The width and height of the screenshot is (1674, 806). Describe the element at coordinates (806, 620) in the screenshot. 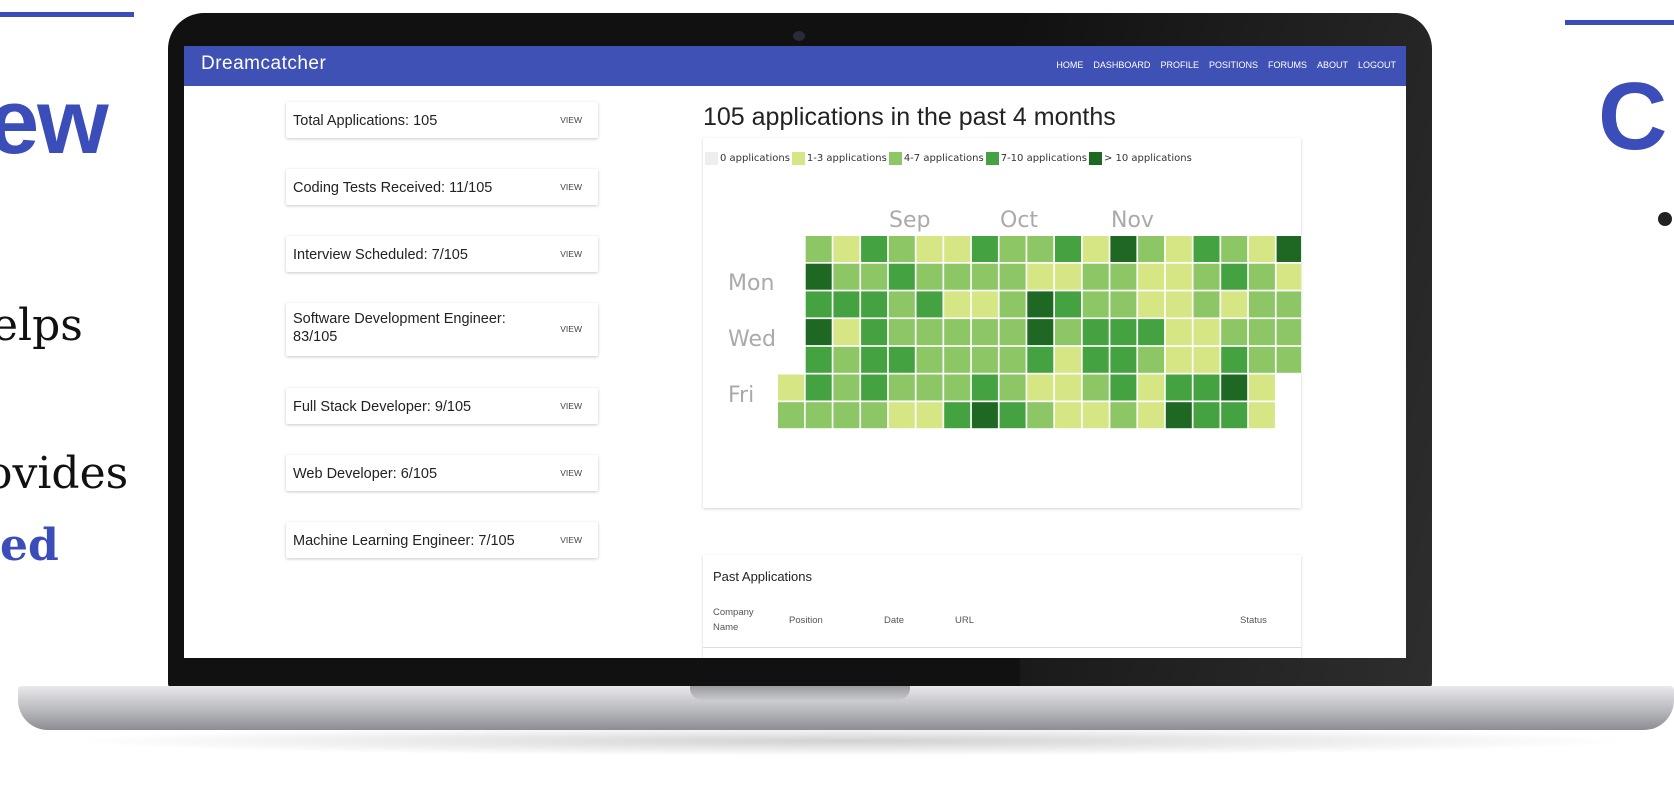

I see `column-header: Position` at that location.